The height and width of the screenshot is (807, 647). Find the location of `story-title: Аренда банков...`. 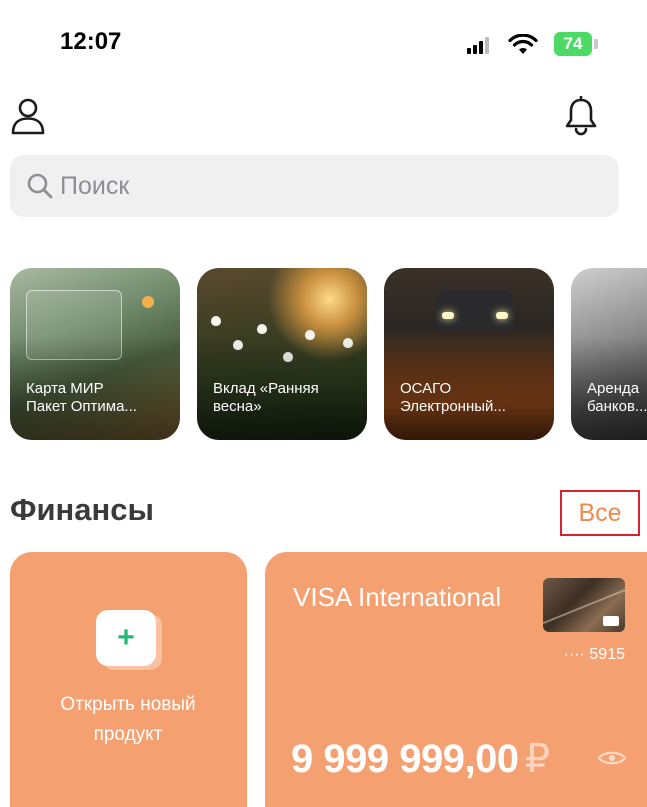

story-title: Аренда банков... is located at coordinates (617, 397).